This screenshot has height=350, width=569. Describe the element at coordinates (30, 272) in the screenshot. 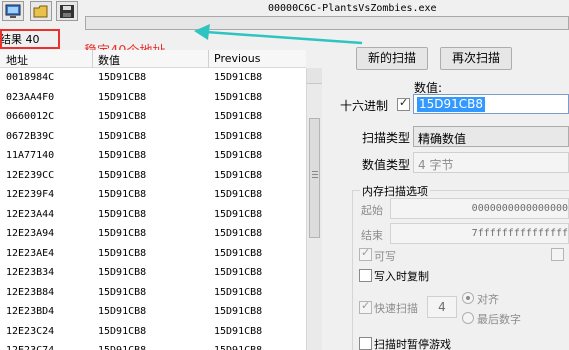

I see `cell-address: 12E23B34` at that location.